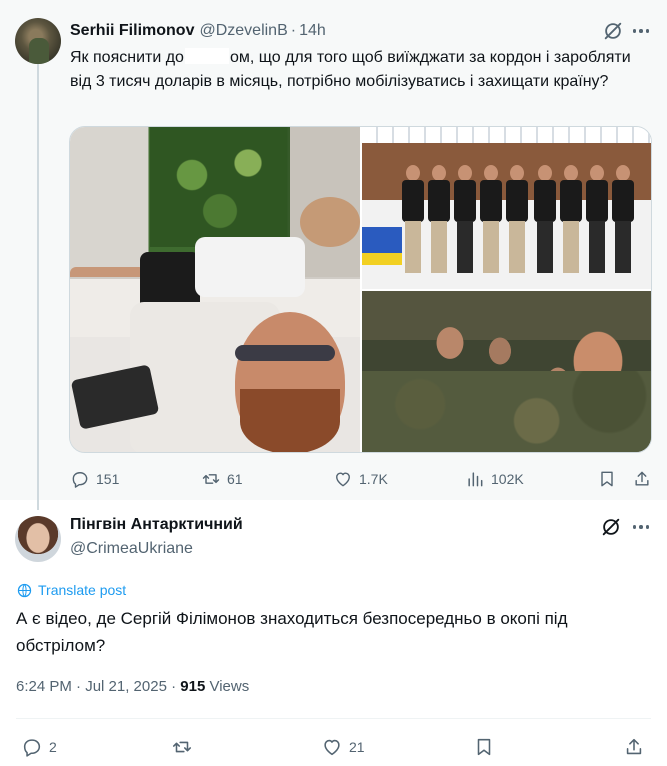 Image resolution: width=667 pixels, height=766 pixels. I want to click on views-icon, so click(475, 479).